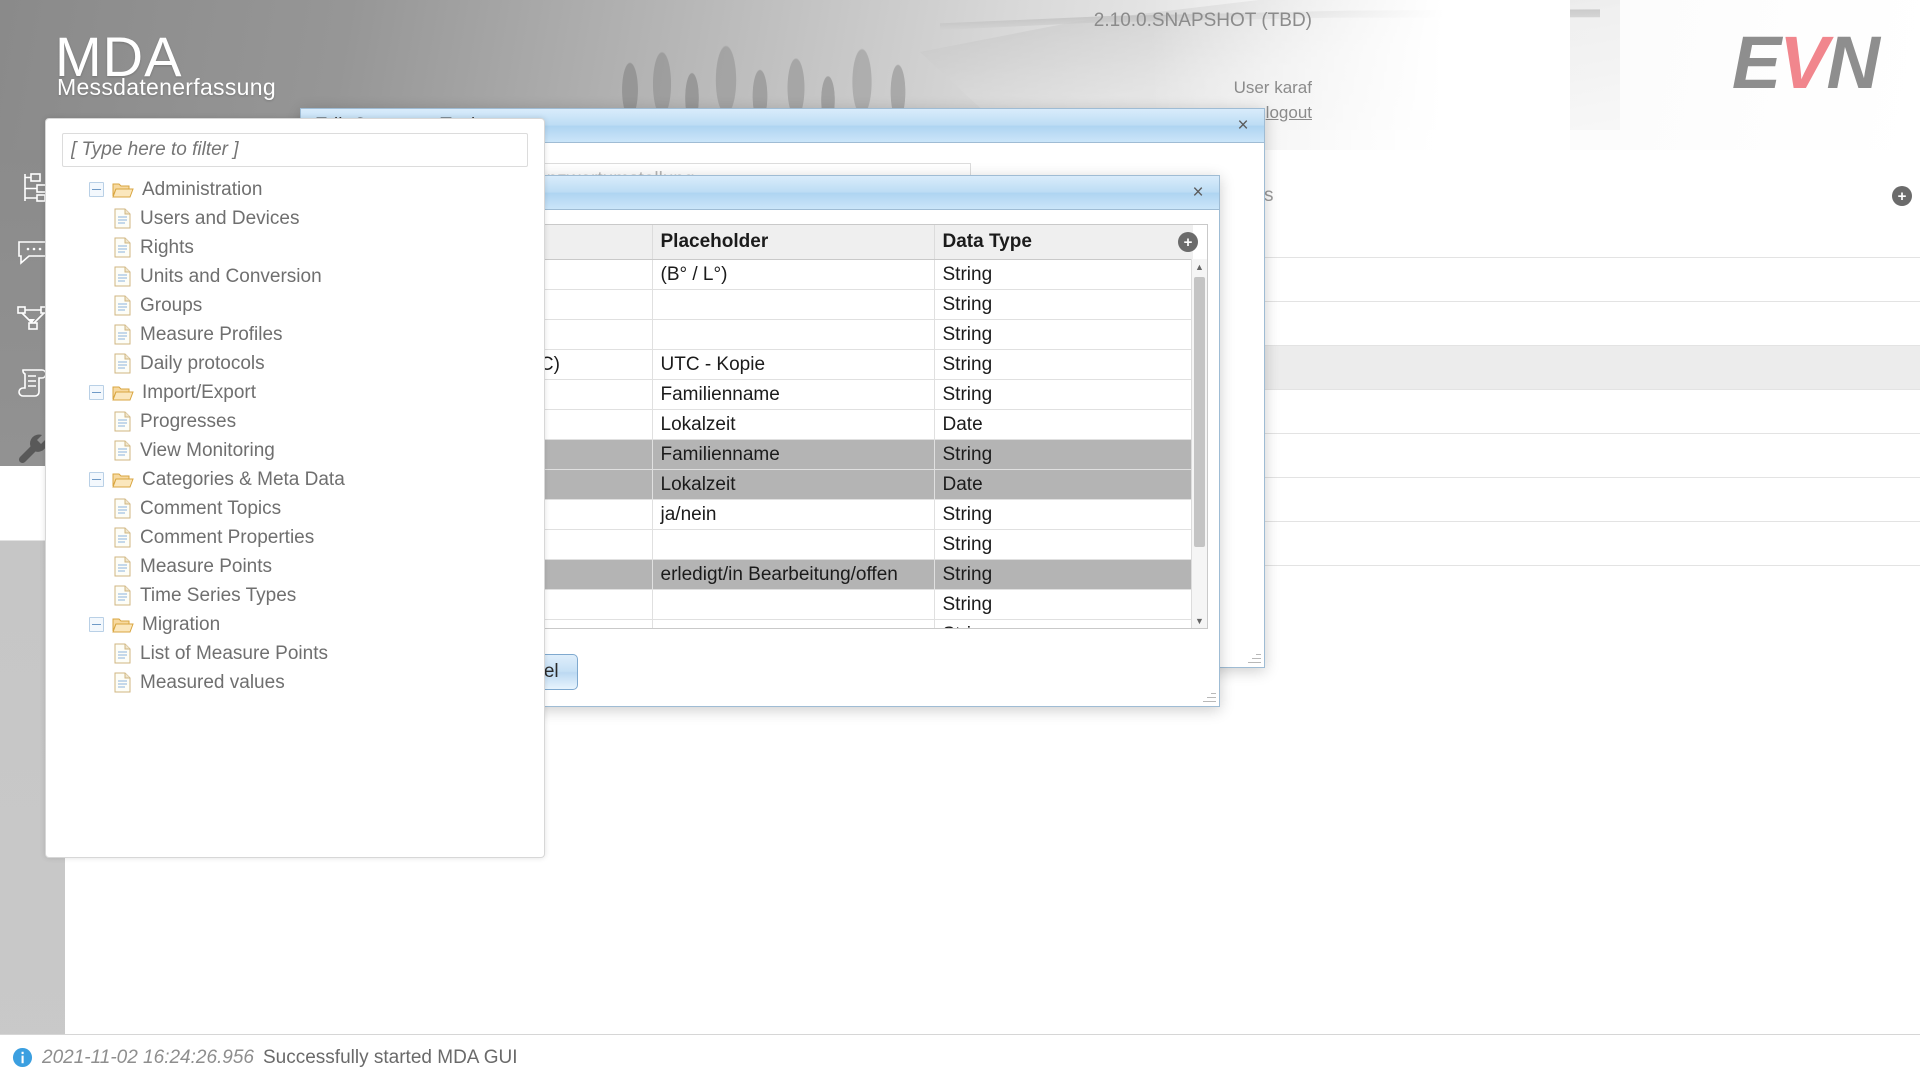  What do you see at coordinates (227, 537) in the screenshot?
I see `tree-item-label: Comment Properties` at bounding box center [227, 537].